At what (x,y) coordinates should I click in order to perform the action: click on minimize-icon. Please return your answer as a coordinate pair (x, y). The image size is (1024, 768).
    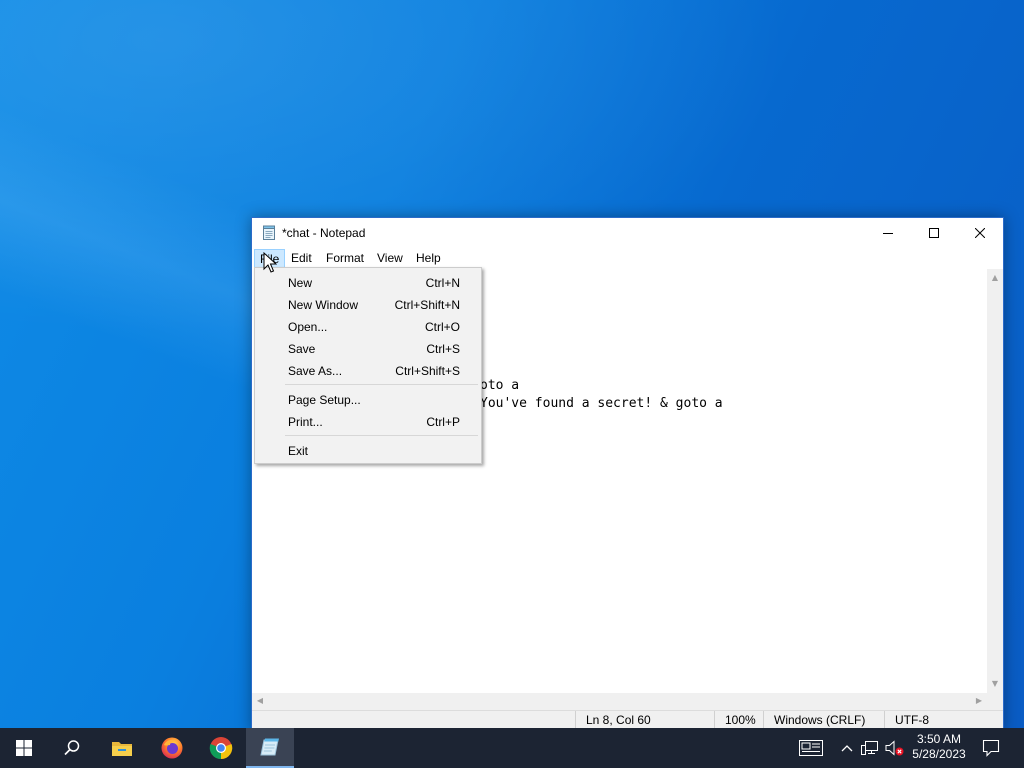
    Looking at the image, I should click on (888, 233).